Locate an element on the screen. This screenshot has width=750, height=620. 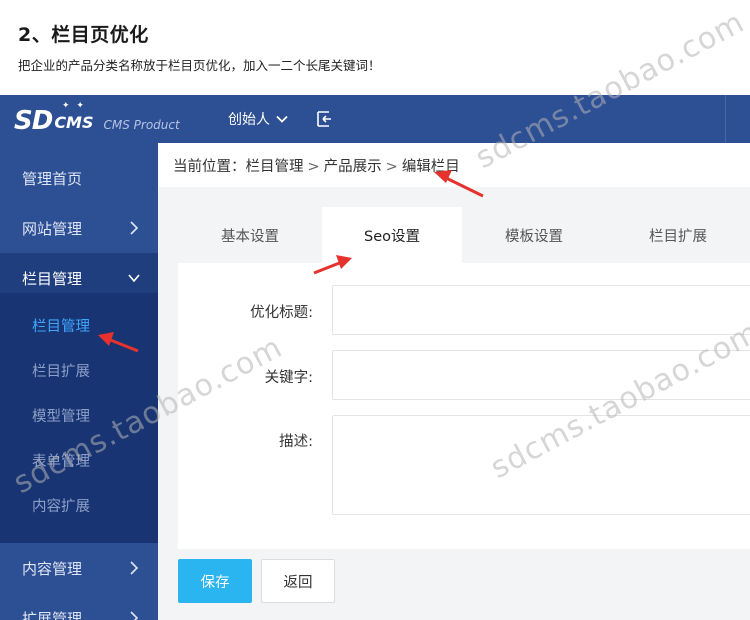
collapse-icon is located at coordinates (324, 119).